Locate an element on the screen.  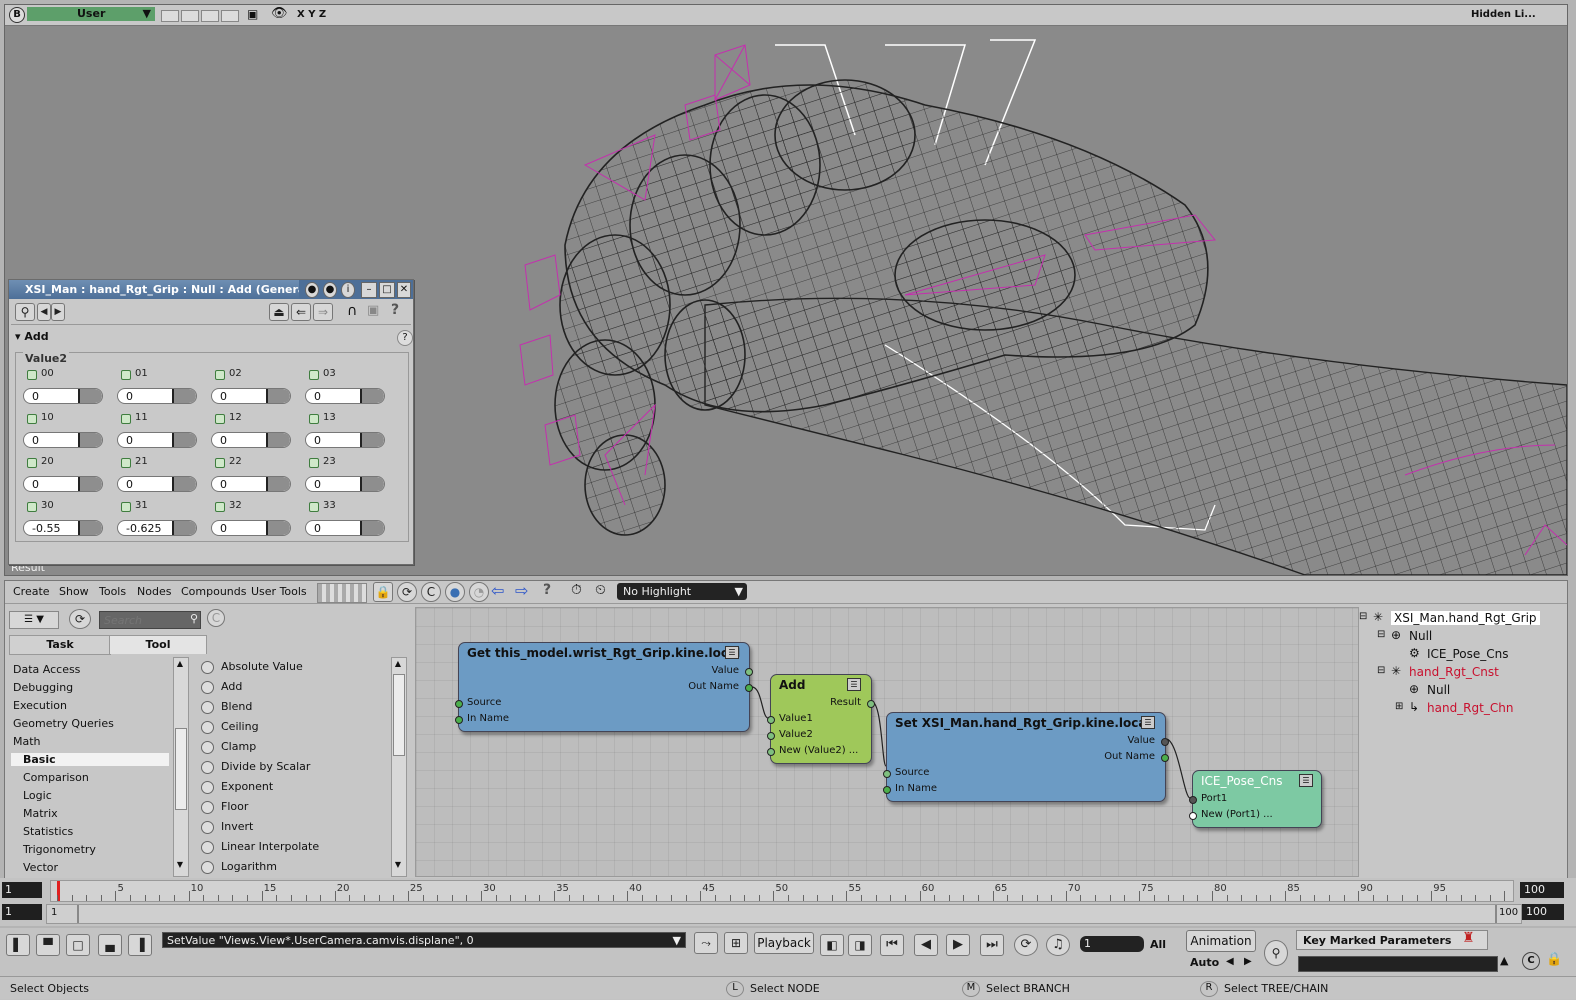
view-options-dropdown: ☰ ▼ is located at coordinates (34, 620).